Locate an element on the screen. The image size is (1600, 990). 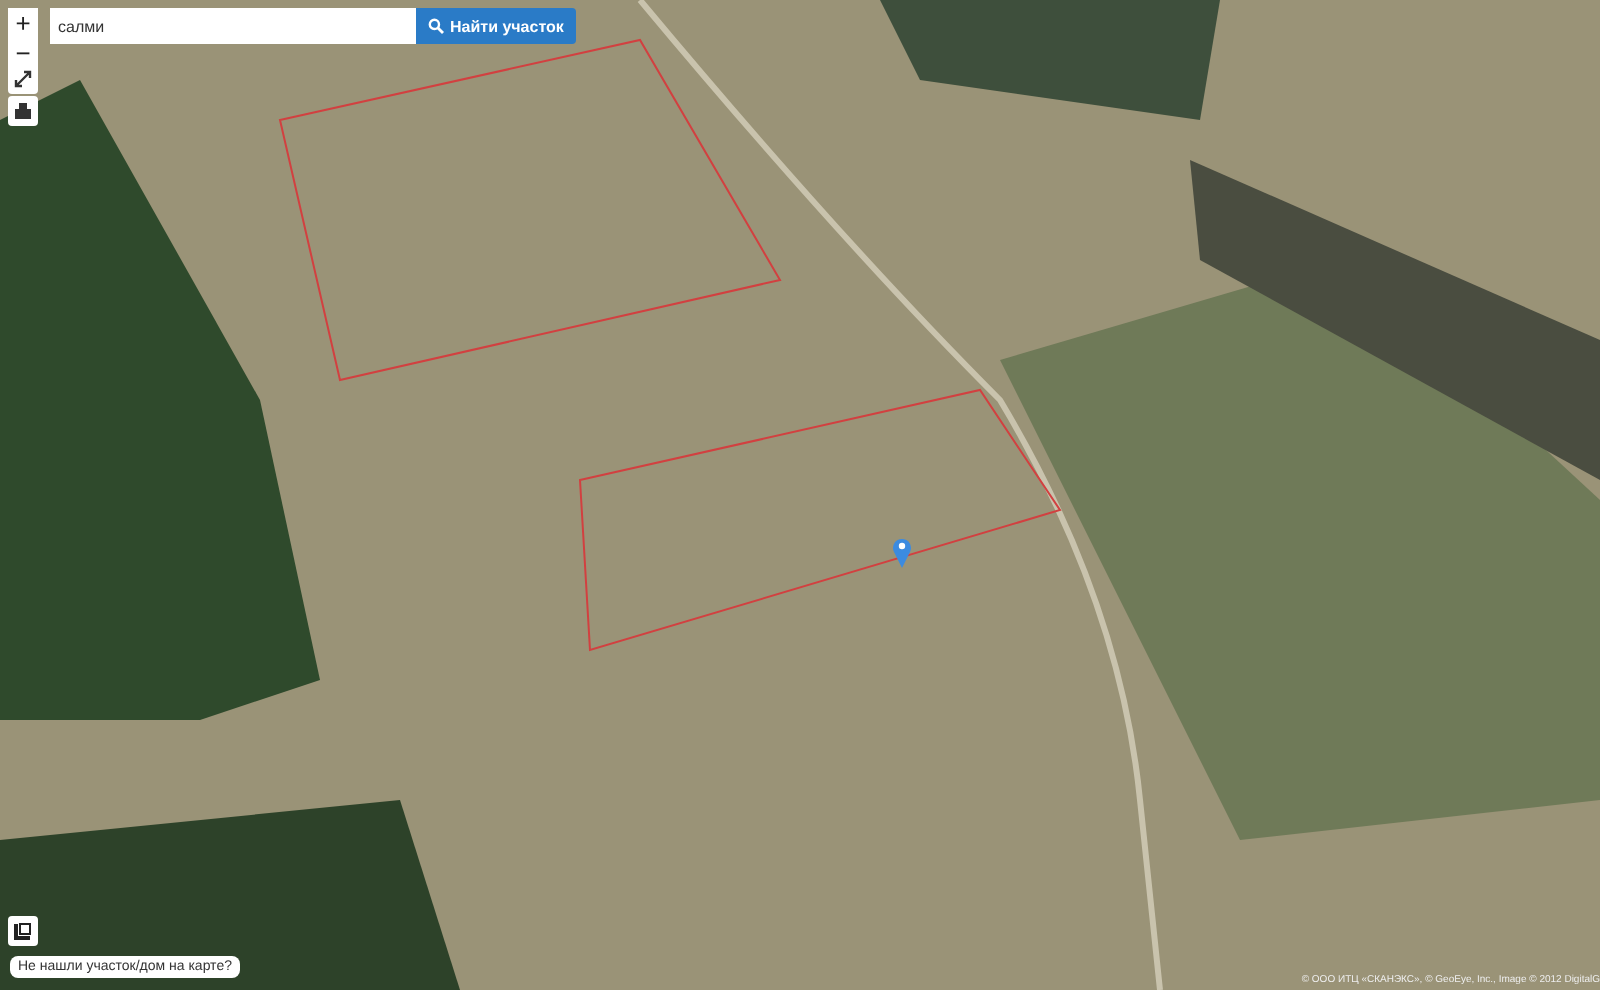
find-parcel-button: Найти участок is located at coordinates (496, 26).